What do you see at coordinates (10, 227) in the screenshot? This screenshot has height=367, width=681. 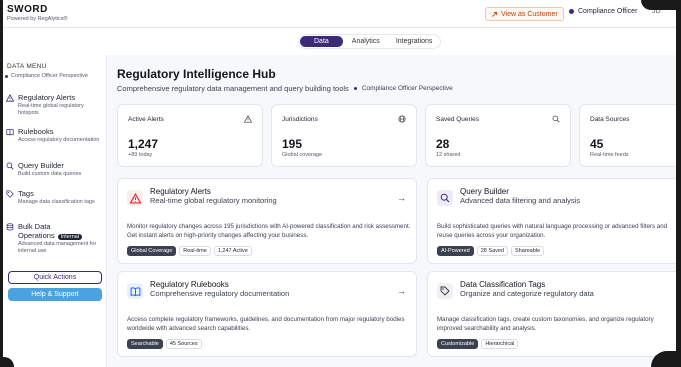 I see `database-icon` at bounding box center [10, 227].